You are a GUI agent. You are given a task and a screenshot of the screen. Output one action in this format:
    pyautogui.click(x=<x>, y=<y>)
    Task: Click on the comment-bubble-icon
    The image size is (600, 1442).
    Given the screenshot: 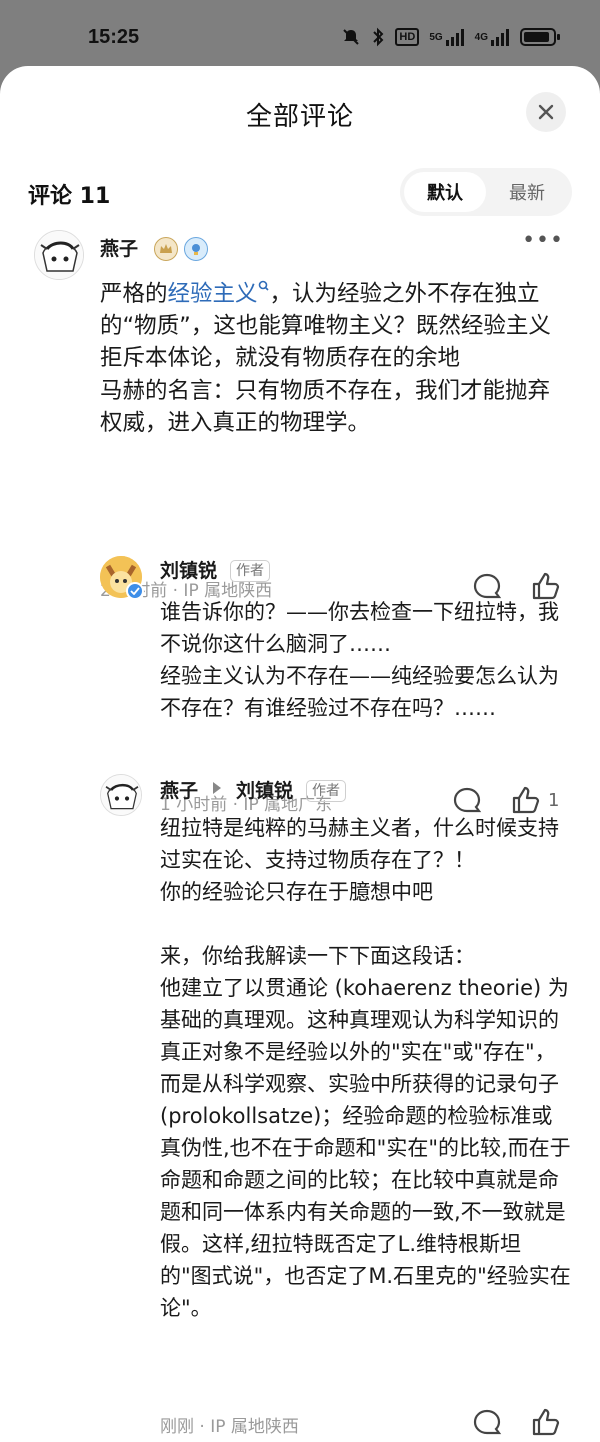 What is the action you would take?
    pyautogui.click(x=487, y=1422)
    